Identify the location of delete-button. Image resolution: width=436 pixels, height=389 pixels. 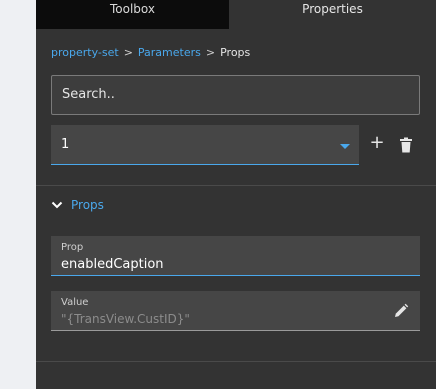
(406, 145).